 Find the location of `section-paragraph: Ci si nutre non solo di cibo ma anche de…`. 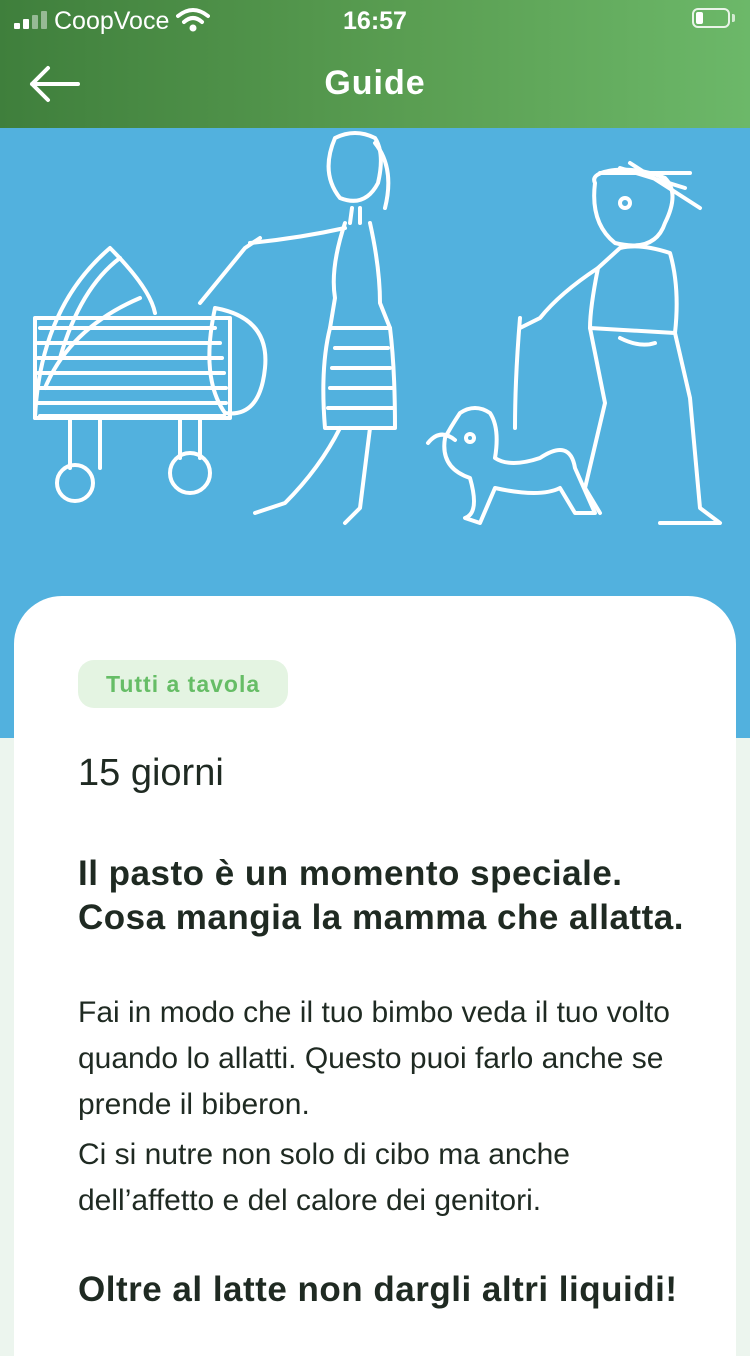

section-paragraph: Ci si nutre non solo di cibo ma anche de… is located at coordinates (324, 1177).